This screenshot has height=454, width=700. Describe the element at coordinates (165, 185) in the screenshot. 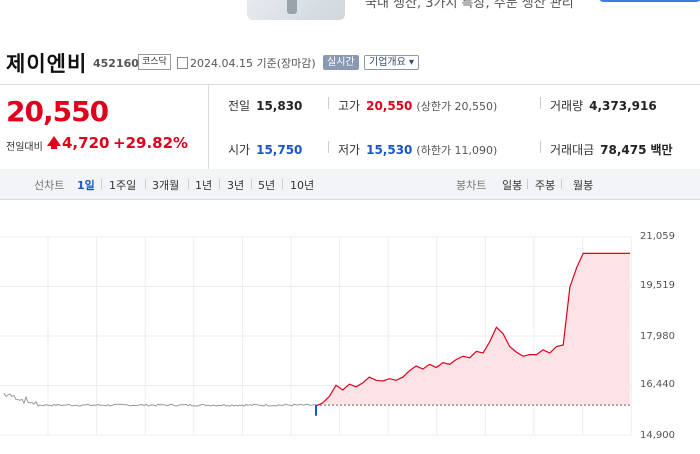

I see `tab-period-3m: 3개월` at that location.